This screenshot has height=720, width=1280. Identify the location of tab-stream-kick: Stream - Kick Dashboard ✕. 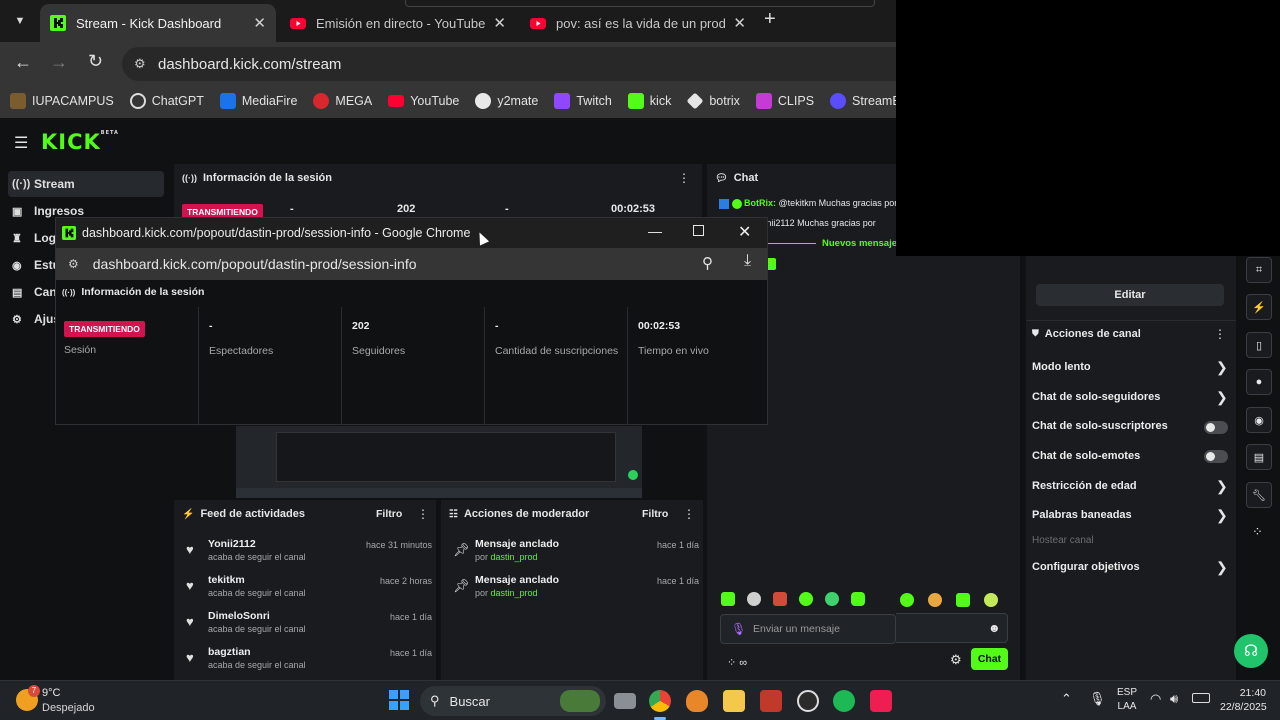
(158, 23).